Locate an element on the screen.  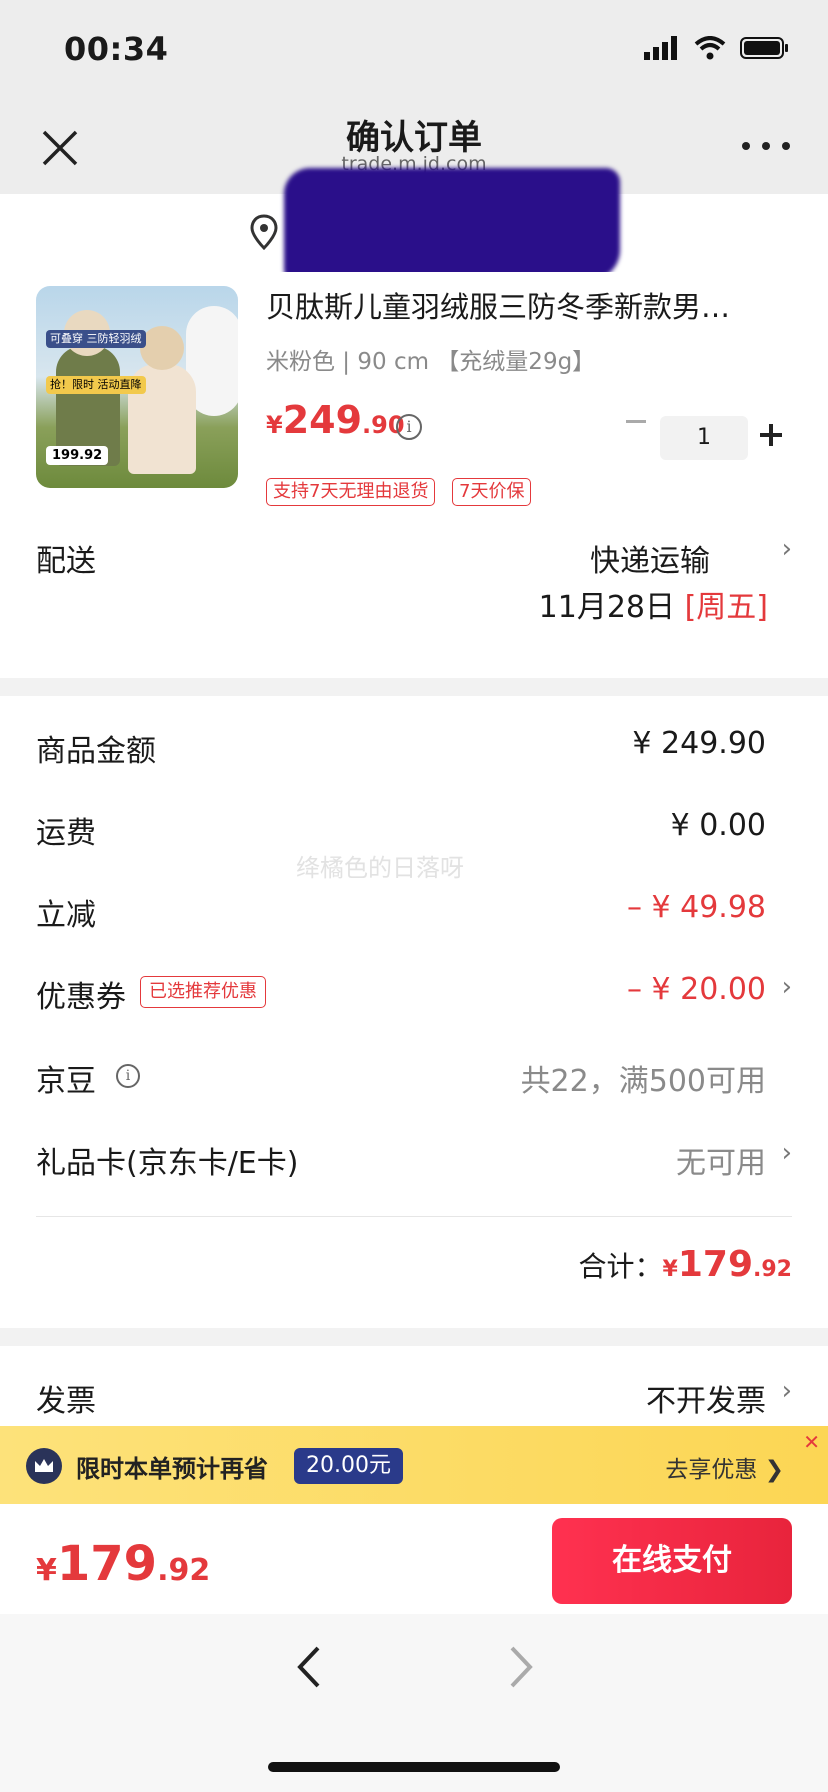
chevron-right-icon is located at coordinates (521, 1667).